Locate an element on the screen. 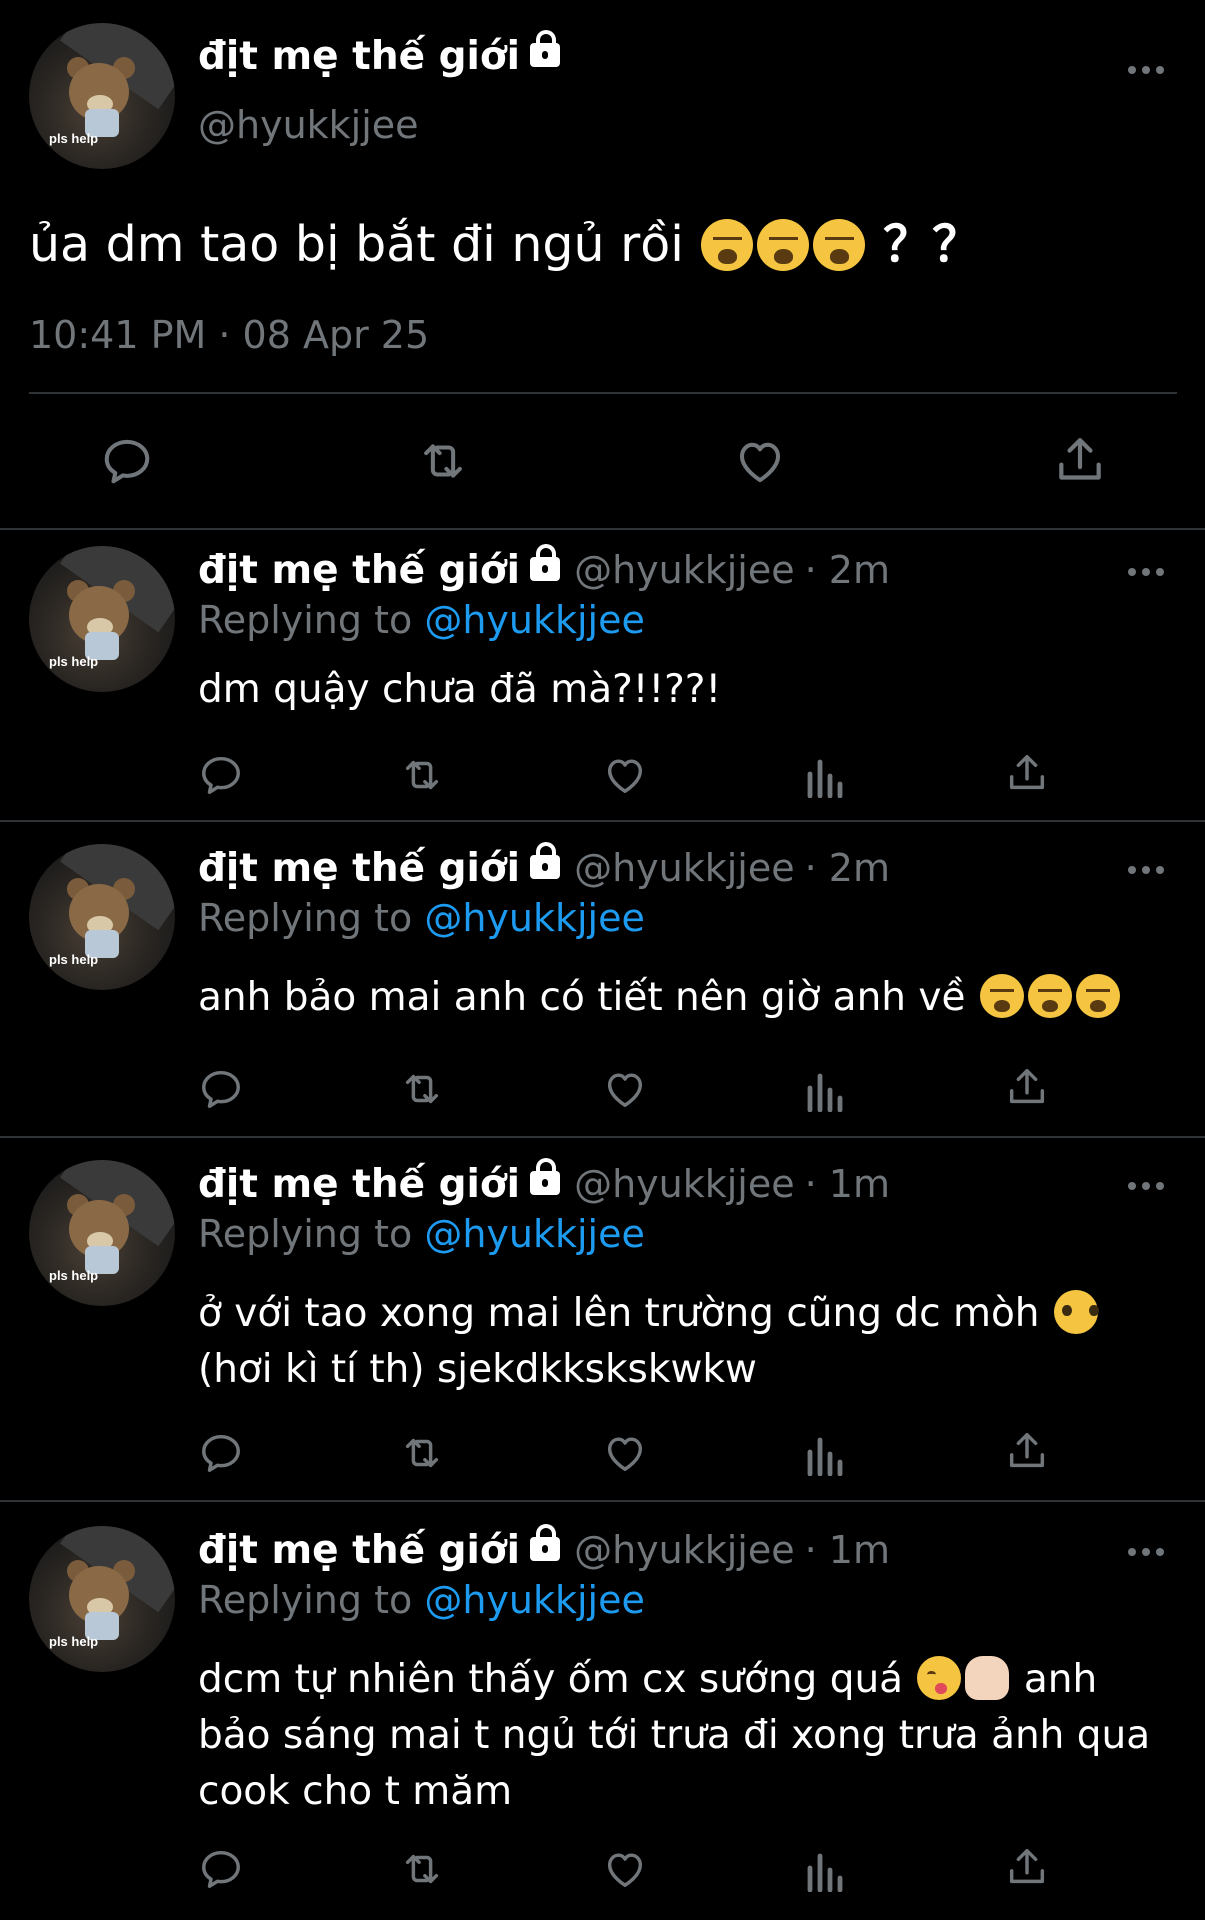 This screenshot has width=1205, height=1920. reply-text: anh bảo mai anh có tiết nên giờ anh về is located at coordinates (678, 998).